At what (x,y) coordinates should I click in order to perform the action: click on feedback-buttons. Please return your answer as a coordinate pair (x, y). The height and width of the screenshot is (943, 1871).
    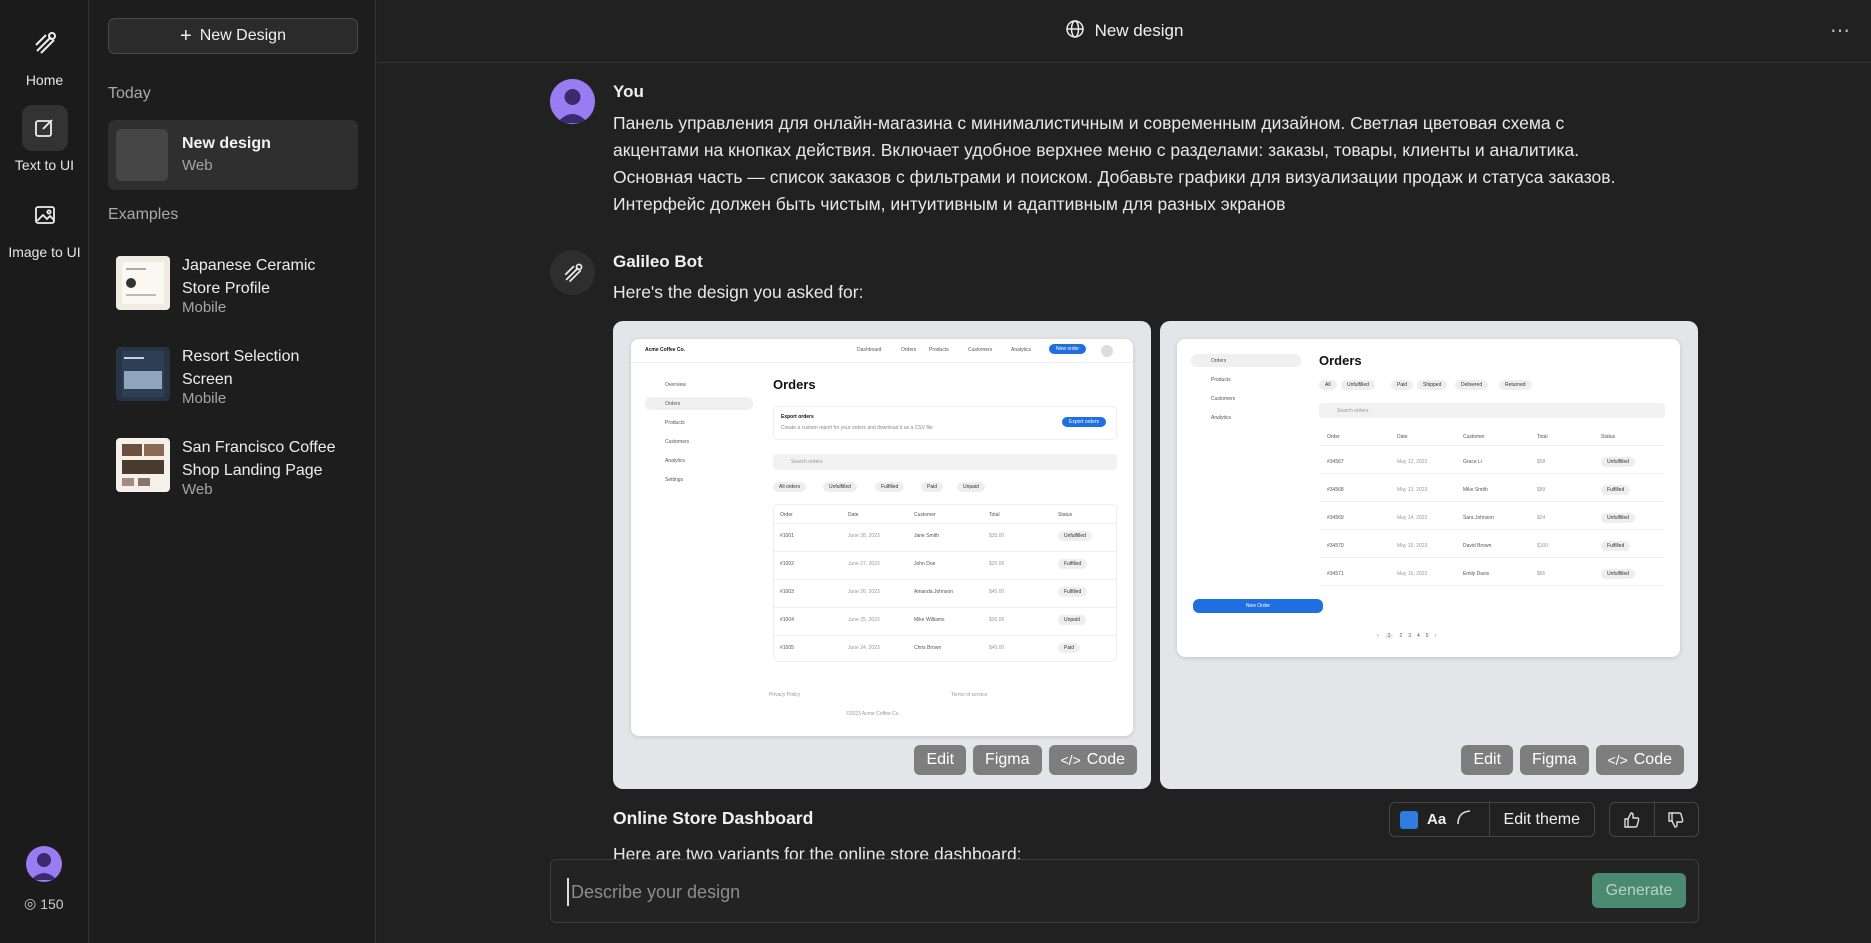
    Looking at the image, I should click on (1654, 819).